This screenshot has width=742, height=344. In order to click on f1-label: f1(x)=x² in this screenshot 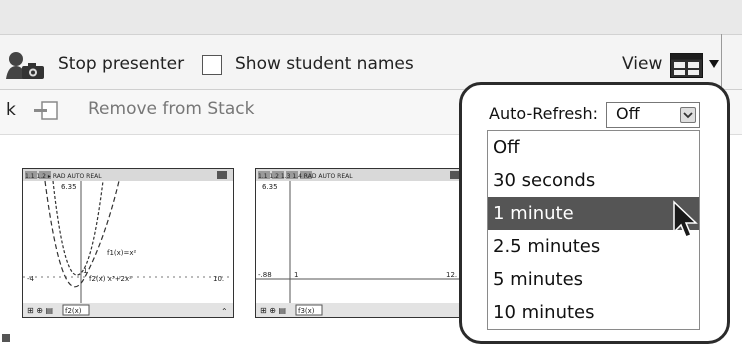, I will do `click(122, 253)`.